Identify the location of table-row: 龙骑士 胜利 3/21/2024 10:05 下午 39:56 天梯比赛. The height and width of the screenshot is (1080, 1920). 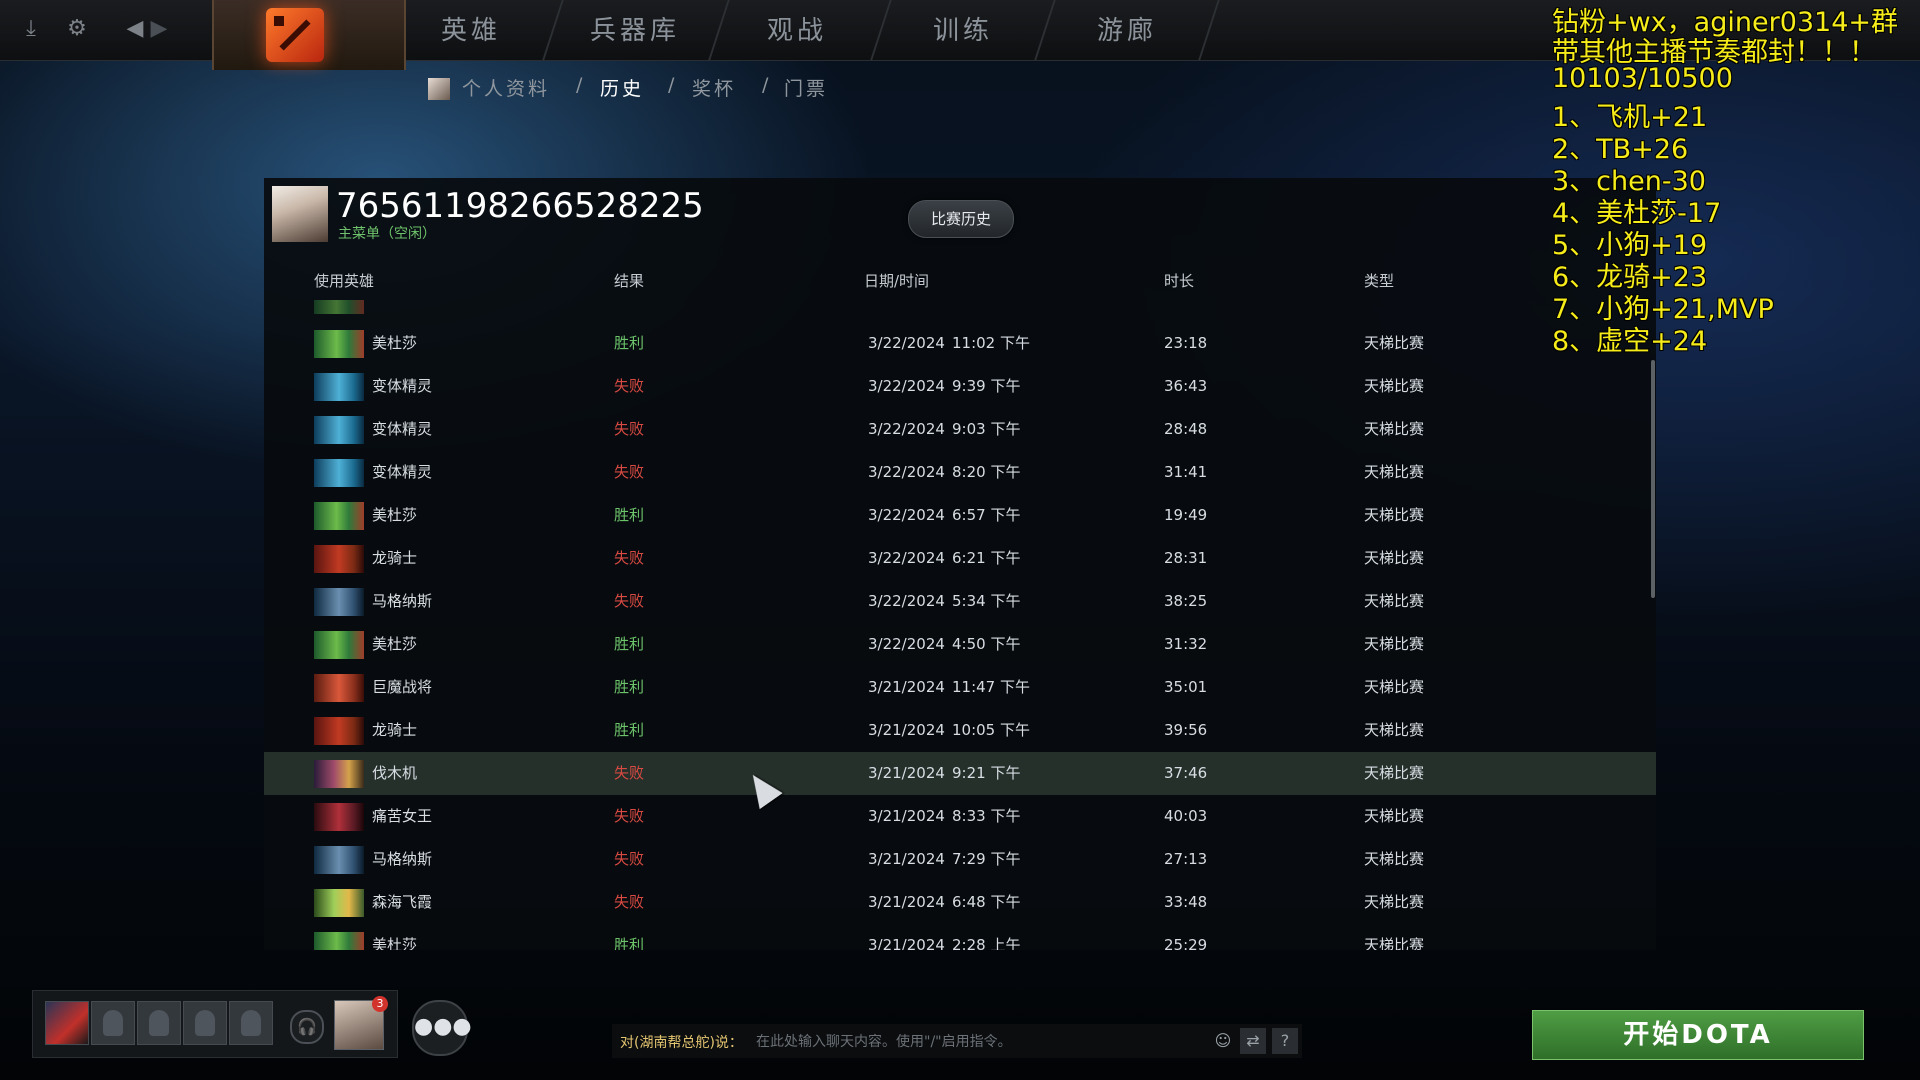
(960, 730).